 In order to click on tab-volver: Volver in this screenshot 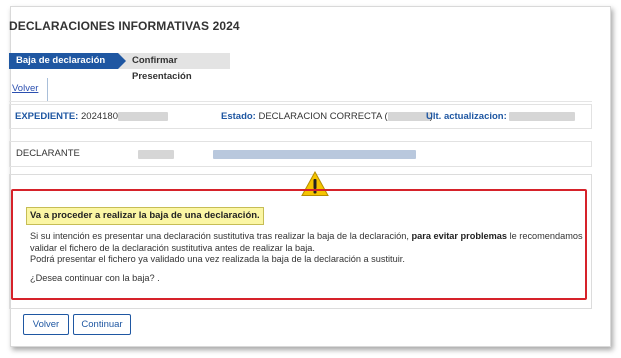, I will do `click(28, 89)`.